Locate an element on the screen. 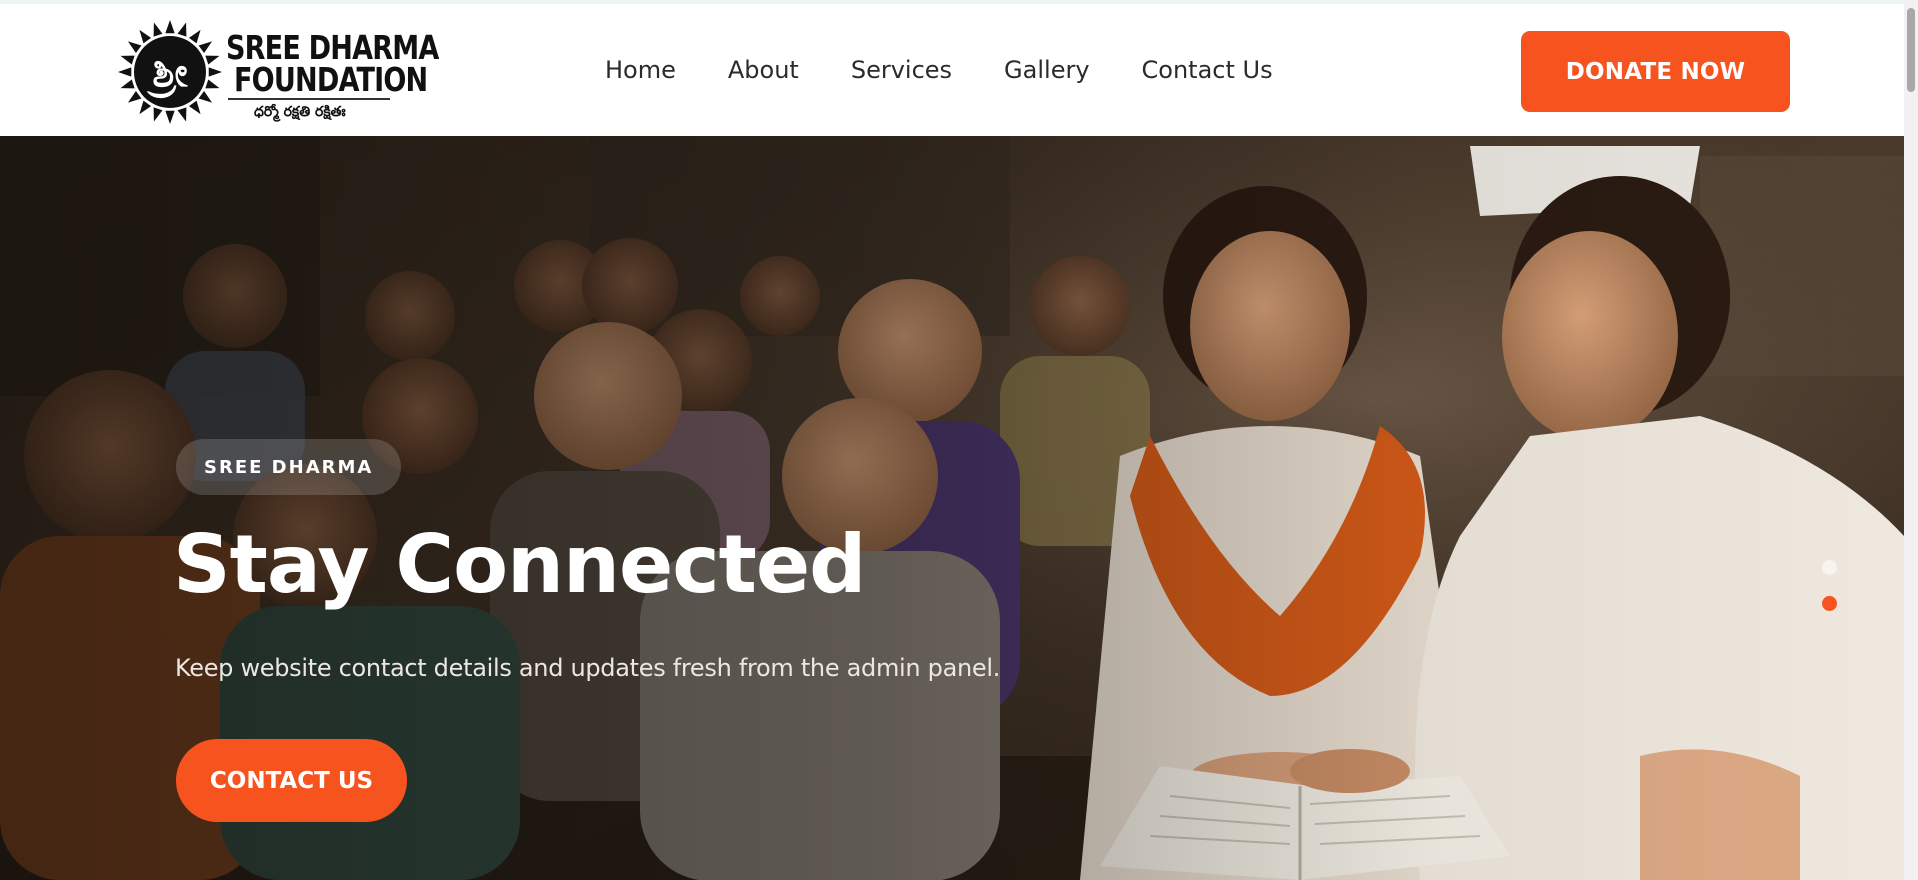 This screenshot has height=880, width=1918. hero-title: Stay Connected is located at coordinates (519, 564).